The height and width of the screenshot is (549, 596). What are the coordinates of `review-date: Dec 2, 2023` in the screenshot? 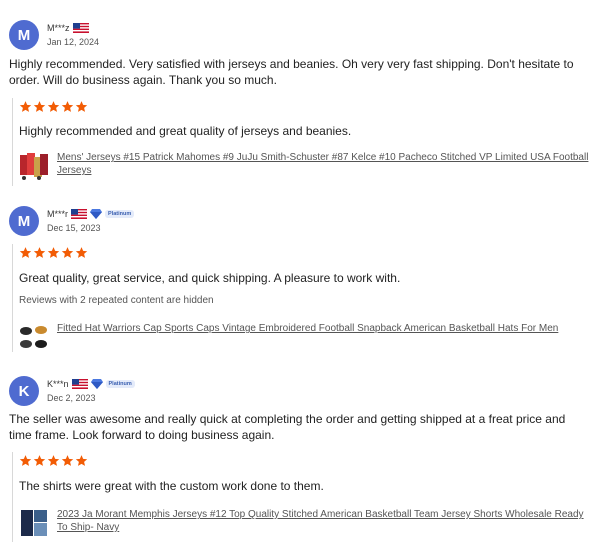 It's located at (71, 398).